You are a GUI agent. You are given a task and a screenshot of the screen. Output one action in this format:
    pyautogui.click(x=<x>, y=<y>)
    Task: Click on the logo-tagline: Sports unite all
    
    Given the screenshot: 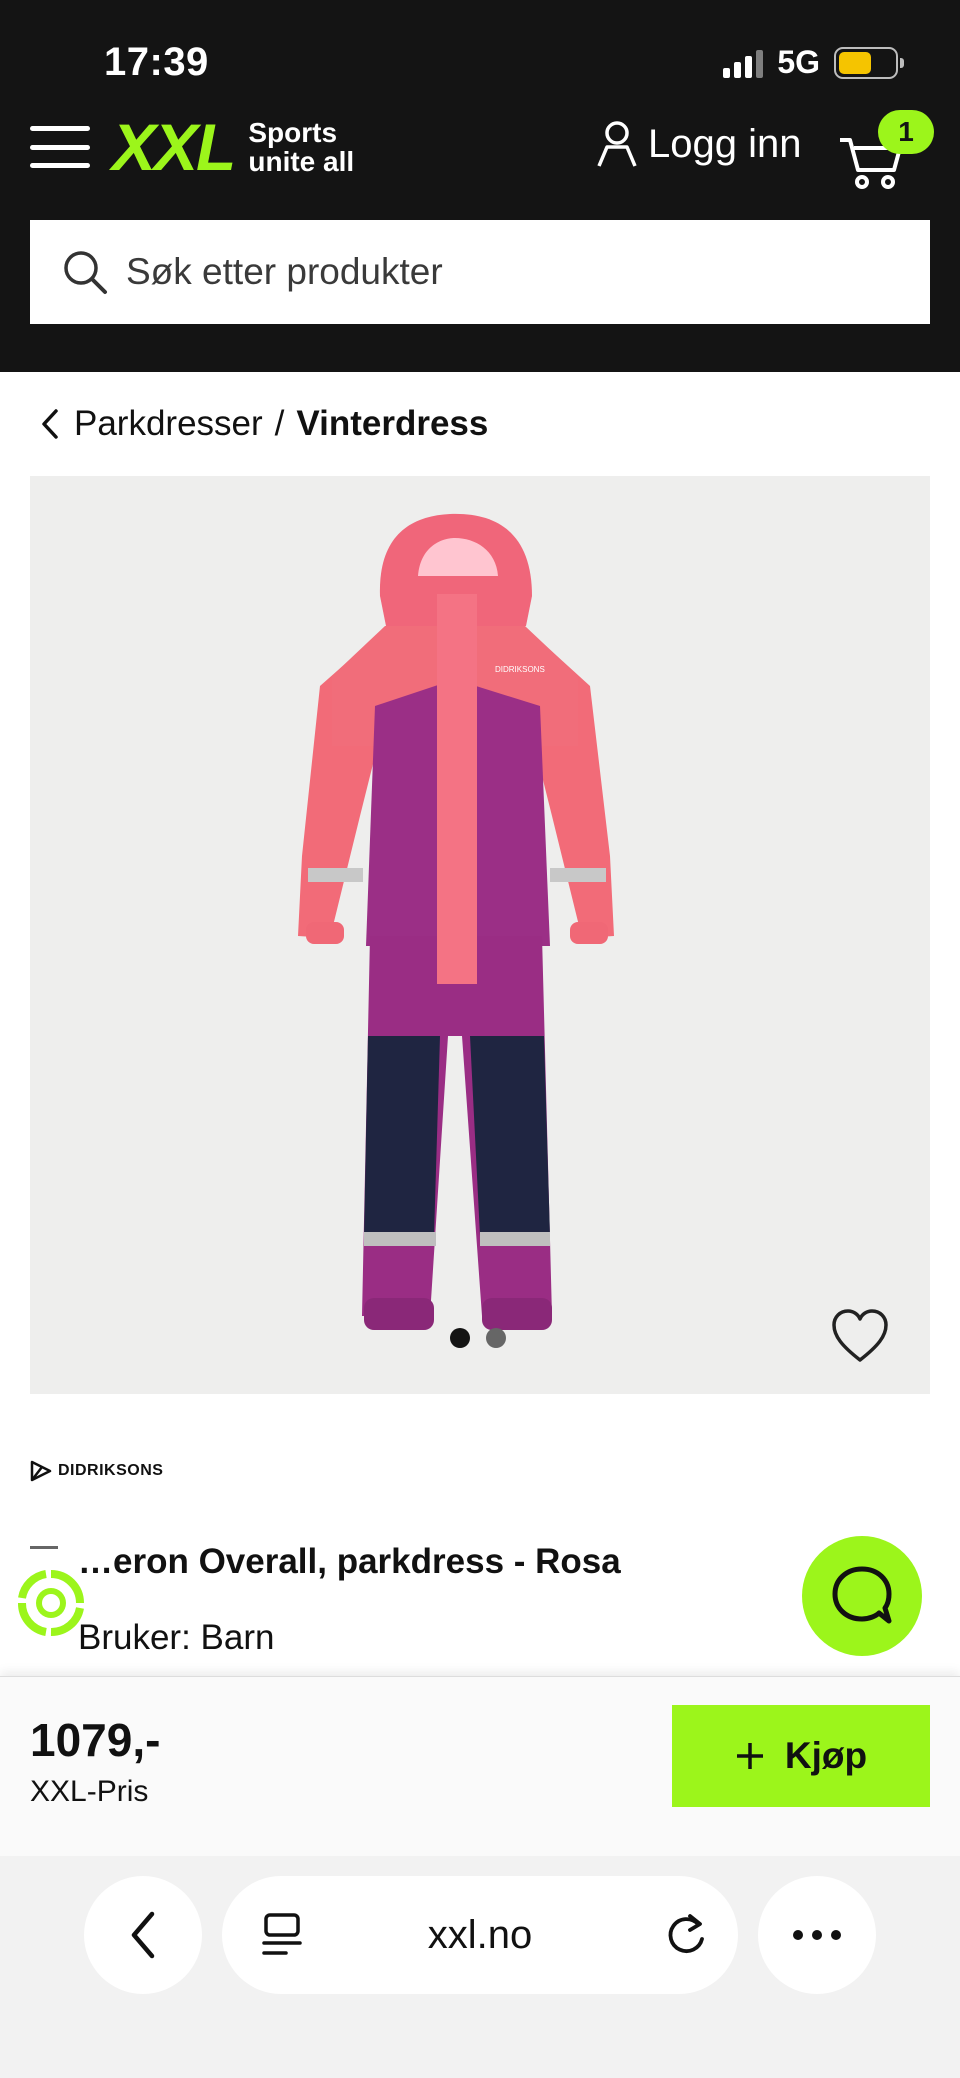 What is the action you would take?
    pyautogui.click(x=301, y=146)
    